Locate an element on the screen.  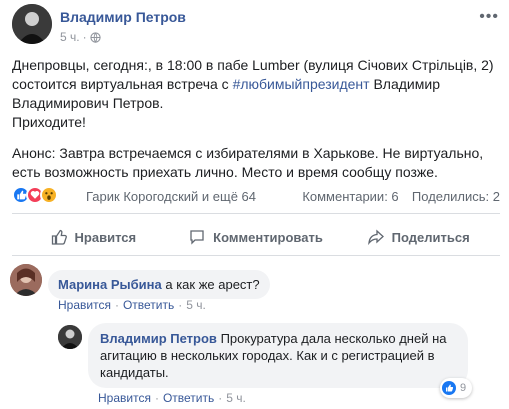
reply-author-avatar is located at coordinates (70, 337).